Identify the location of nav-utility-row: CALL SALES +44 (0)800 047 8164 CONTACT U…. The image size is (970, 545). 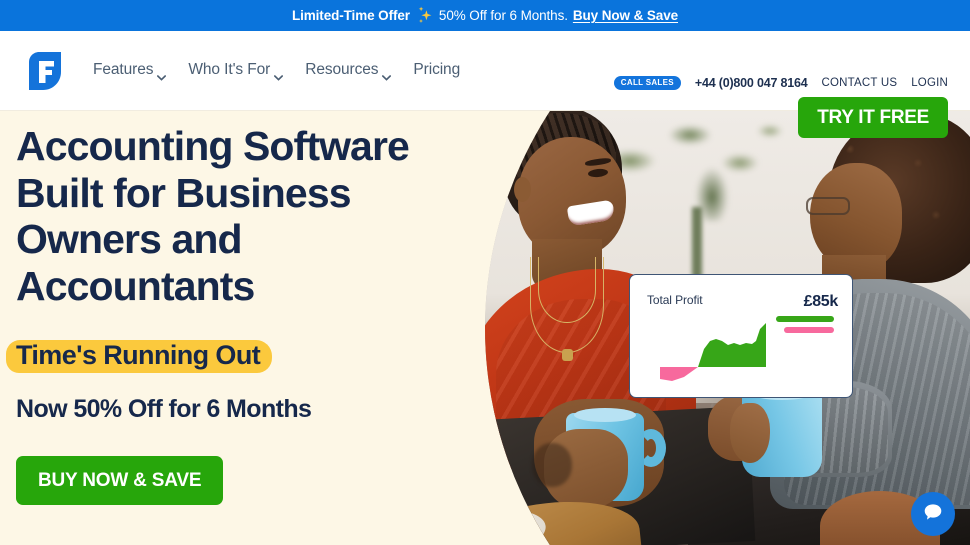
(780, 83).